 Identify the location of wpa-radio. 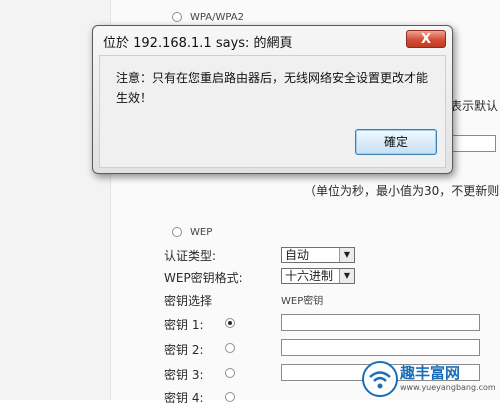
(177, 17).